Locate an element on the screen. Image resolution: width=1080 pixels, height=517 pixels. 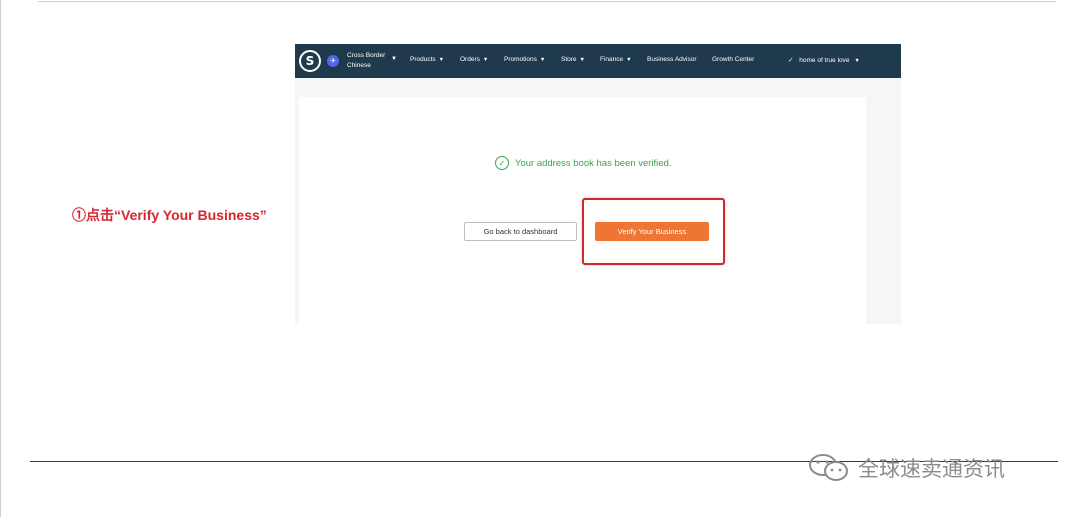
check-icon: ✓ is located at coordinates (791, 60).